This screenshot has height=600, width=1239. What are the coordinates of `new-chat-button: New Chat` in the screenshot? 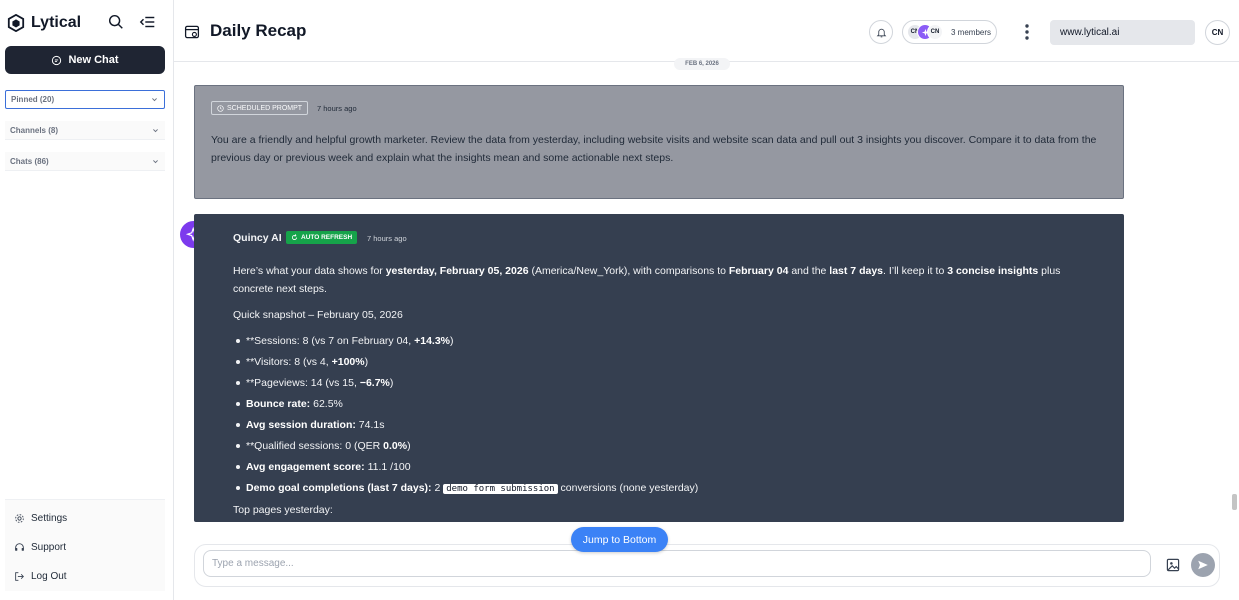 It's located at (85, 60).